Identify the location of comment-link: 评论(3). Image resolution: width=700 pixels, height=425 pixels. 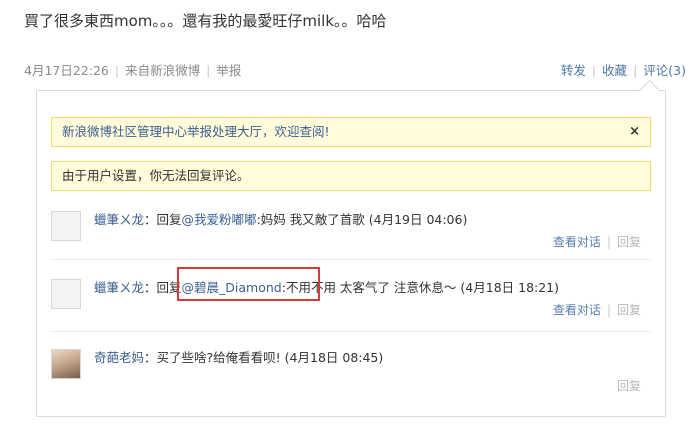
(664, 70).